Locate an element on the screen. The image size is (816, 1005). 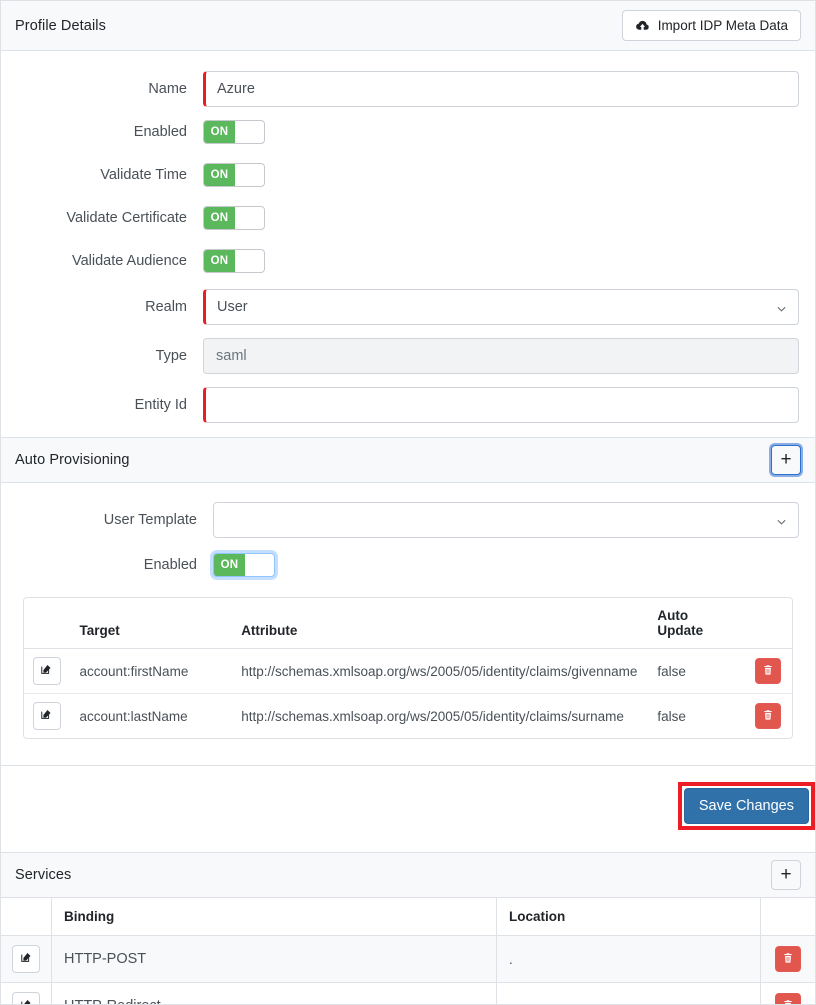
table-header-row: Target Attribute Auto Update is located at coordinates (408, 623).